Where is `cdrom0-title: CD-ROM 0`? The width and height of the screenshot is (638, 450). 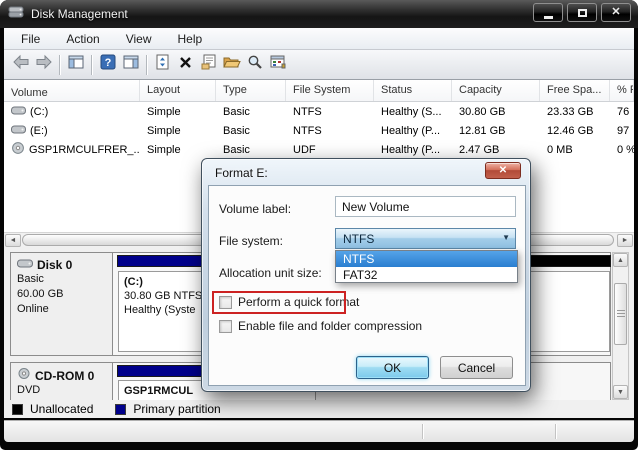 cdrom0-title: CD-ROM 0 is located at coordinates (65, 375).